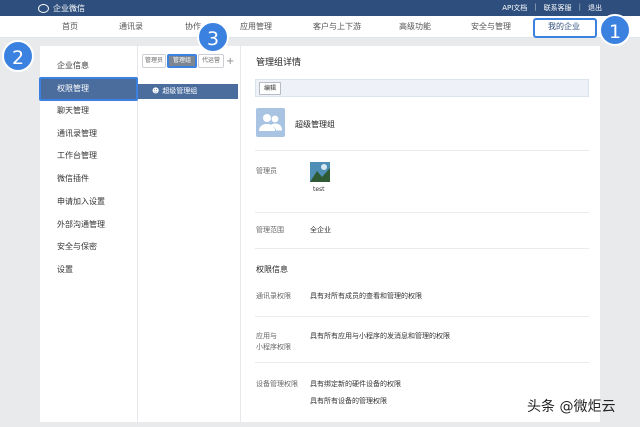 The width and height of the screenshot is (640, 427). What do you see at coordinates (319, 189) in the screenshot?
I see `admin-name: test` at bounding box center [319, 189].